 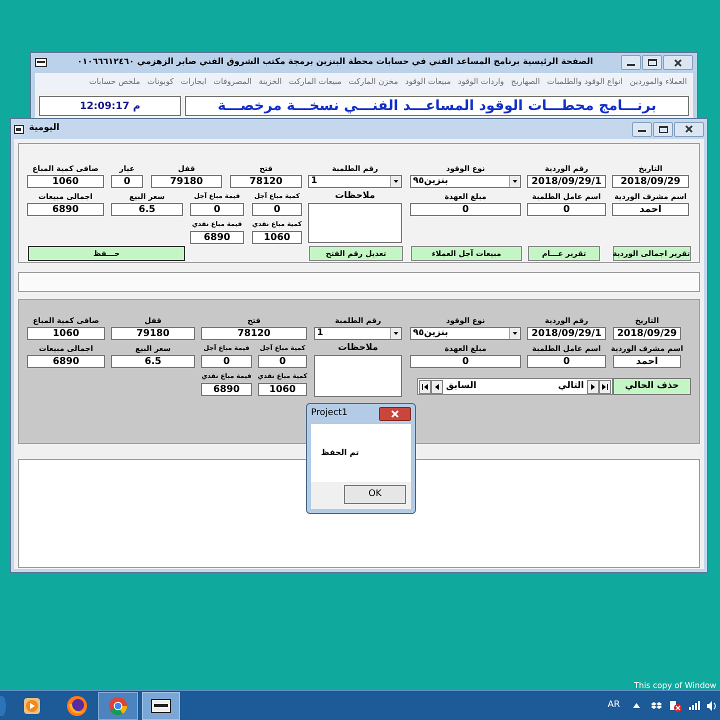 What do you see at coordinates (585, 82) in the screenshot?
I see `menu-item: انواع الوقود والطلمبات` at bounding box center [585, 82].